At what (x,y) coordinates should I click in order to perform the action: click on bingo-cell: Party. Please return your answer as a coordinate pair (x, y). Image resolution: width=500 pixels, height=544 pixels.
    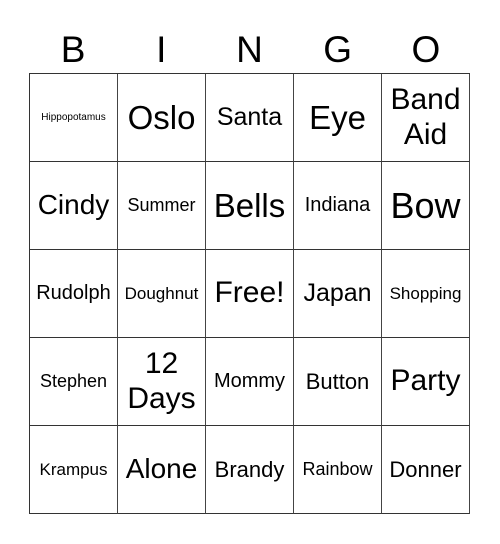
    Looking at the image, I should click on (426, 382).